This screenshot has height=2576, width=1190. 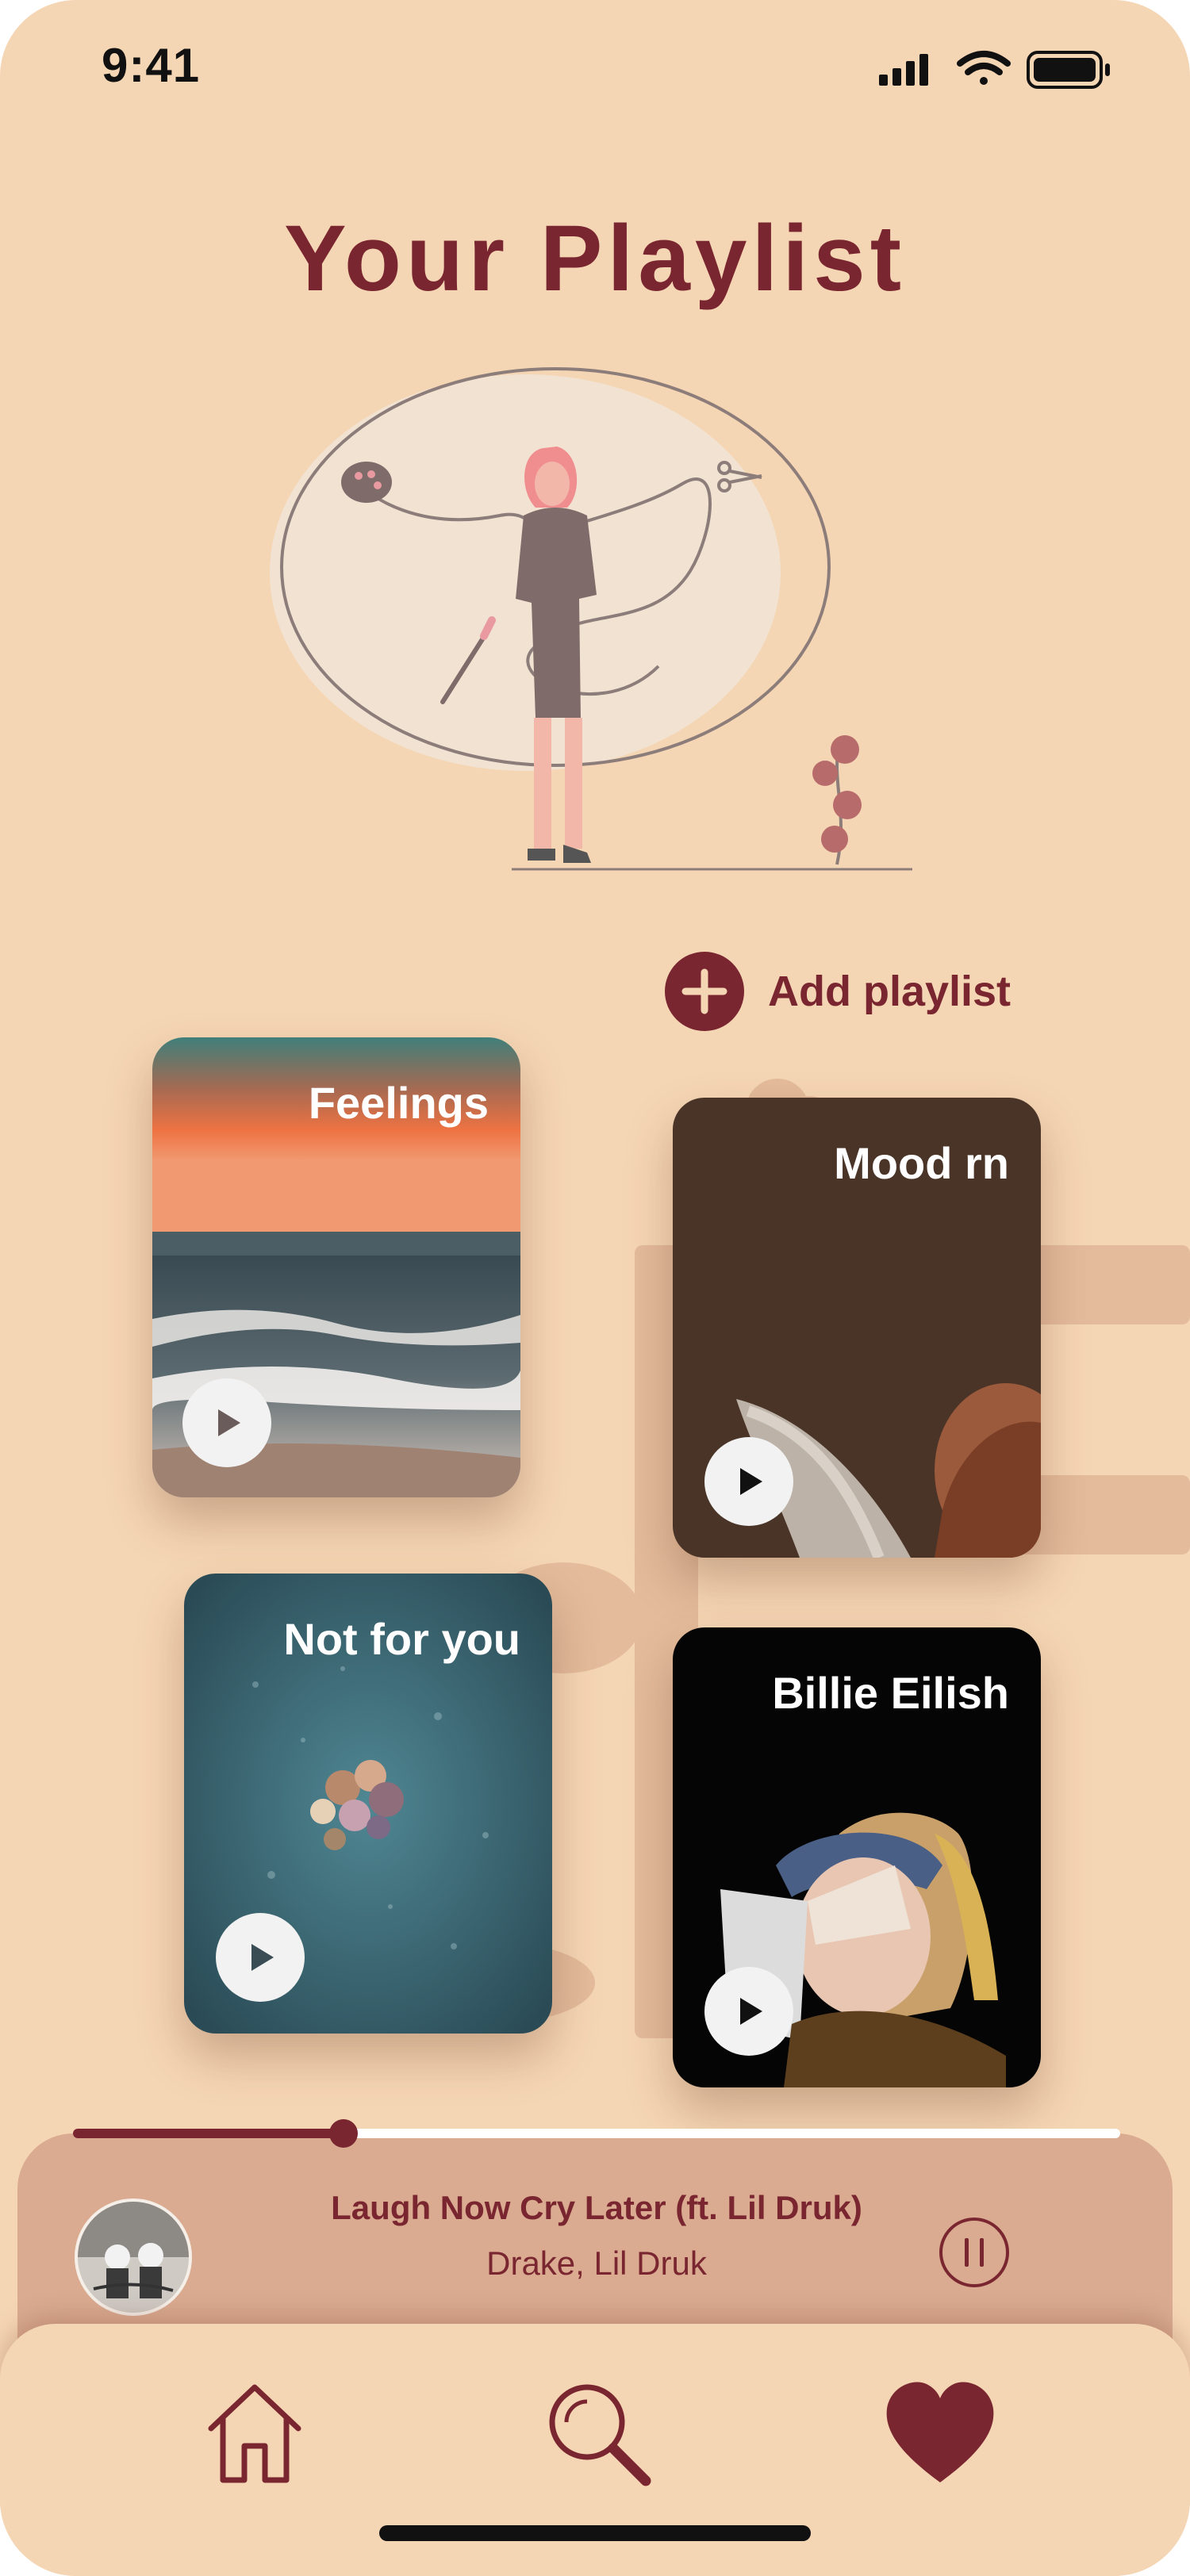 What do you see at coordinates (595, 259) in the screenshot?
I see `page-title: Your Playlist` at bounding box center [595, 259].